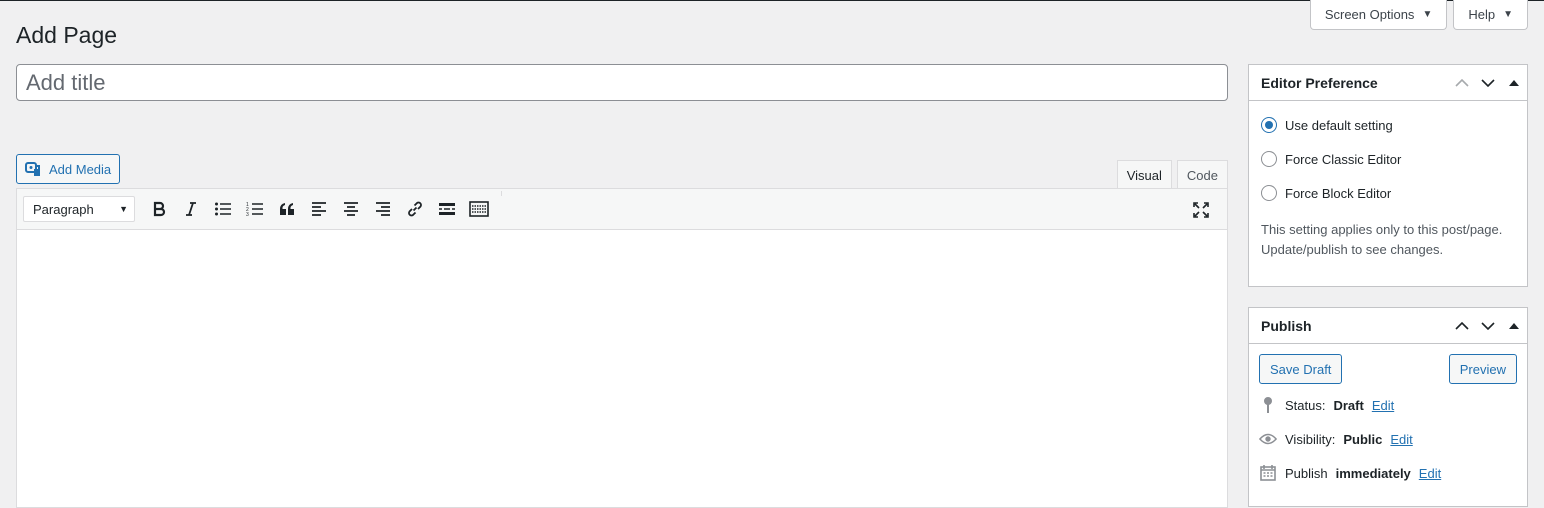 The height and width of the screenshot is (508, 1544). I want to click on screen-options-button: Screen Options ▼, so click(1378, 15).